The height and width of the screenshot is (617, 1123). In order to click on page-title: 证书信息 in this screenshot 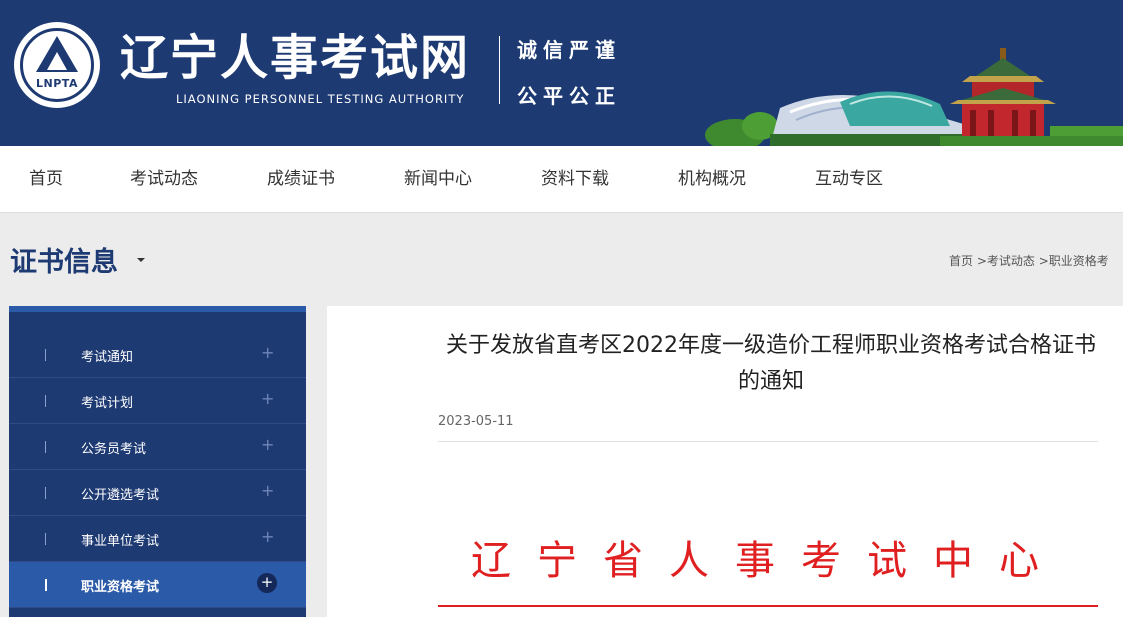, I will do `click(64, 262)`.